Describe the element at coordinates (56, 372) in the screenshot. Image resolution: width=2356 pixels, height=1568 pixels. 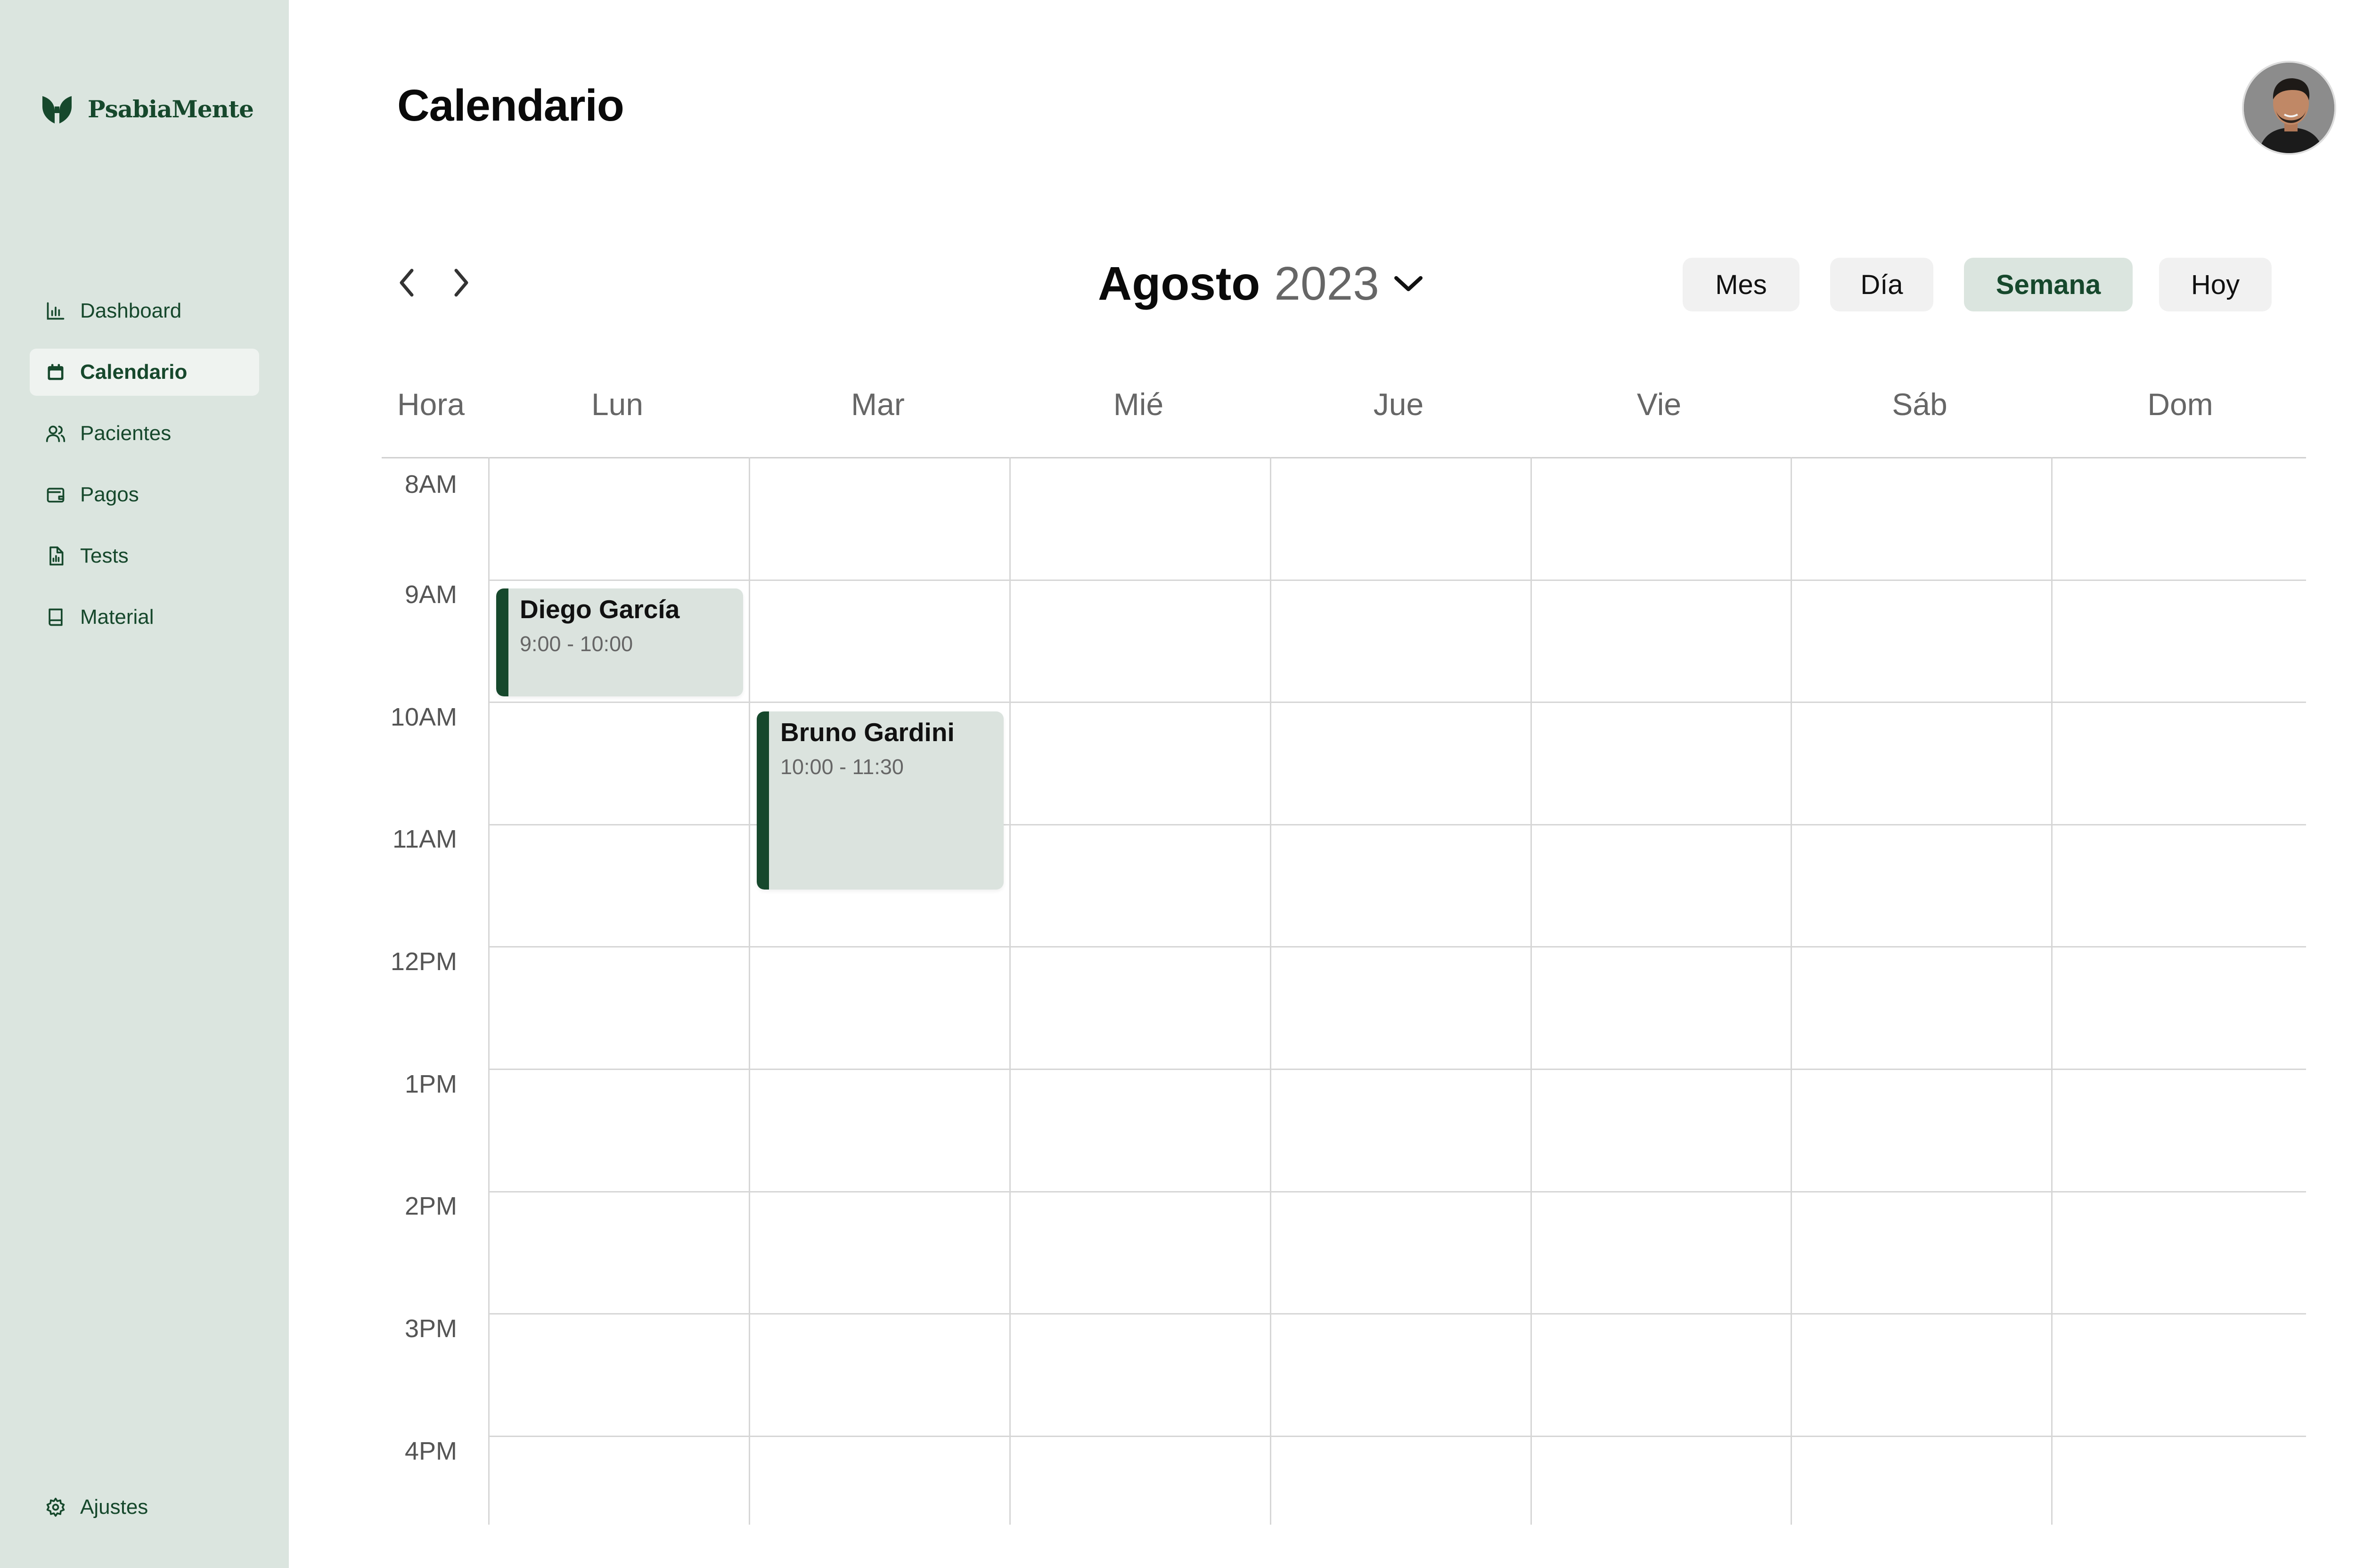
I see `calendar-icon` at that location.